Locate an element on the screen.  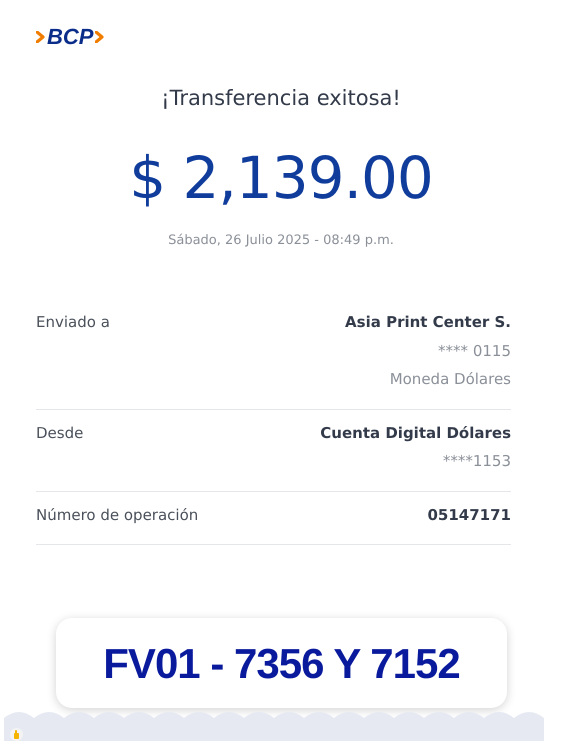
amount: $ 2,139.00 is located at coordinates (281, 178).